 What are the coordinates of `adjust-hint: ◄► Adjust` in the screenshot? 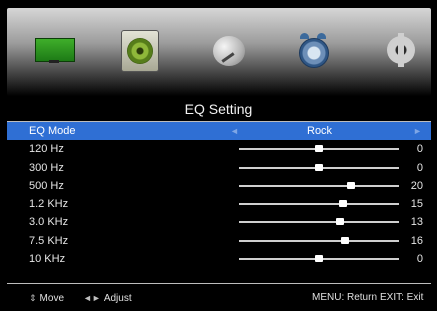 It's located at (107, 298).